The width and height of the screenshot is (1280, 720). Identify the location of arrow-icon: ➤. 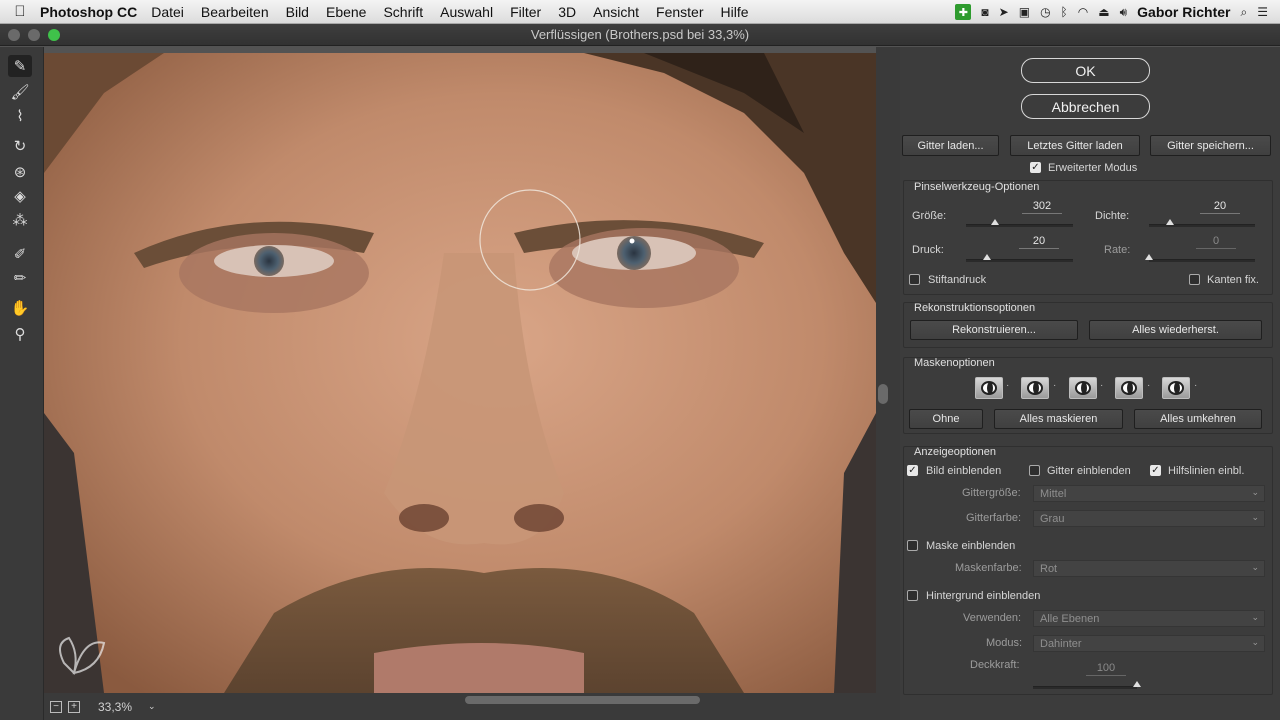
(1004, 12).